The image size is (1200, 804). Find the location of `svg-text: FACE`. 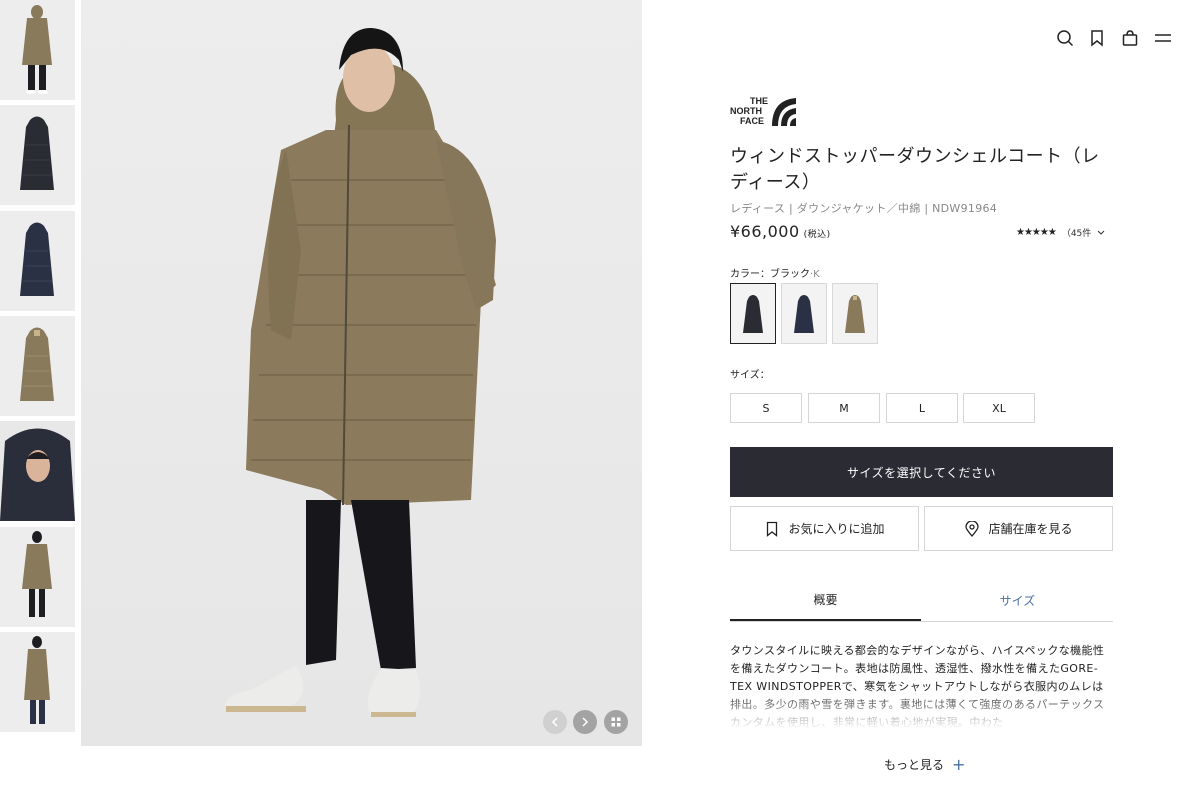

svg-text: FACE is located at coordinates (752, 121).